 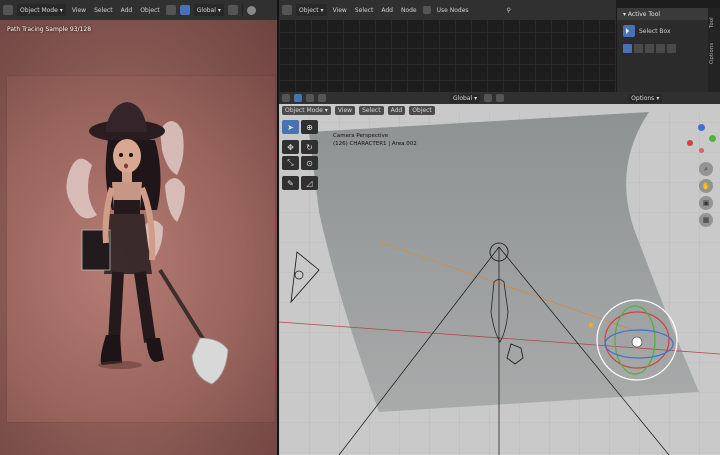 What do you see at coordinates (706, 220) in the screenshot?
I see `perspective-toggle-icon: ▦` at bounding box center [706, 220].